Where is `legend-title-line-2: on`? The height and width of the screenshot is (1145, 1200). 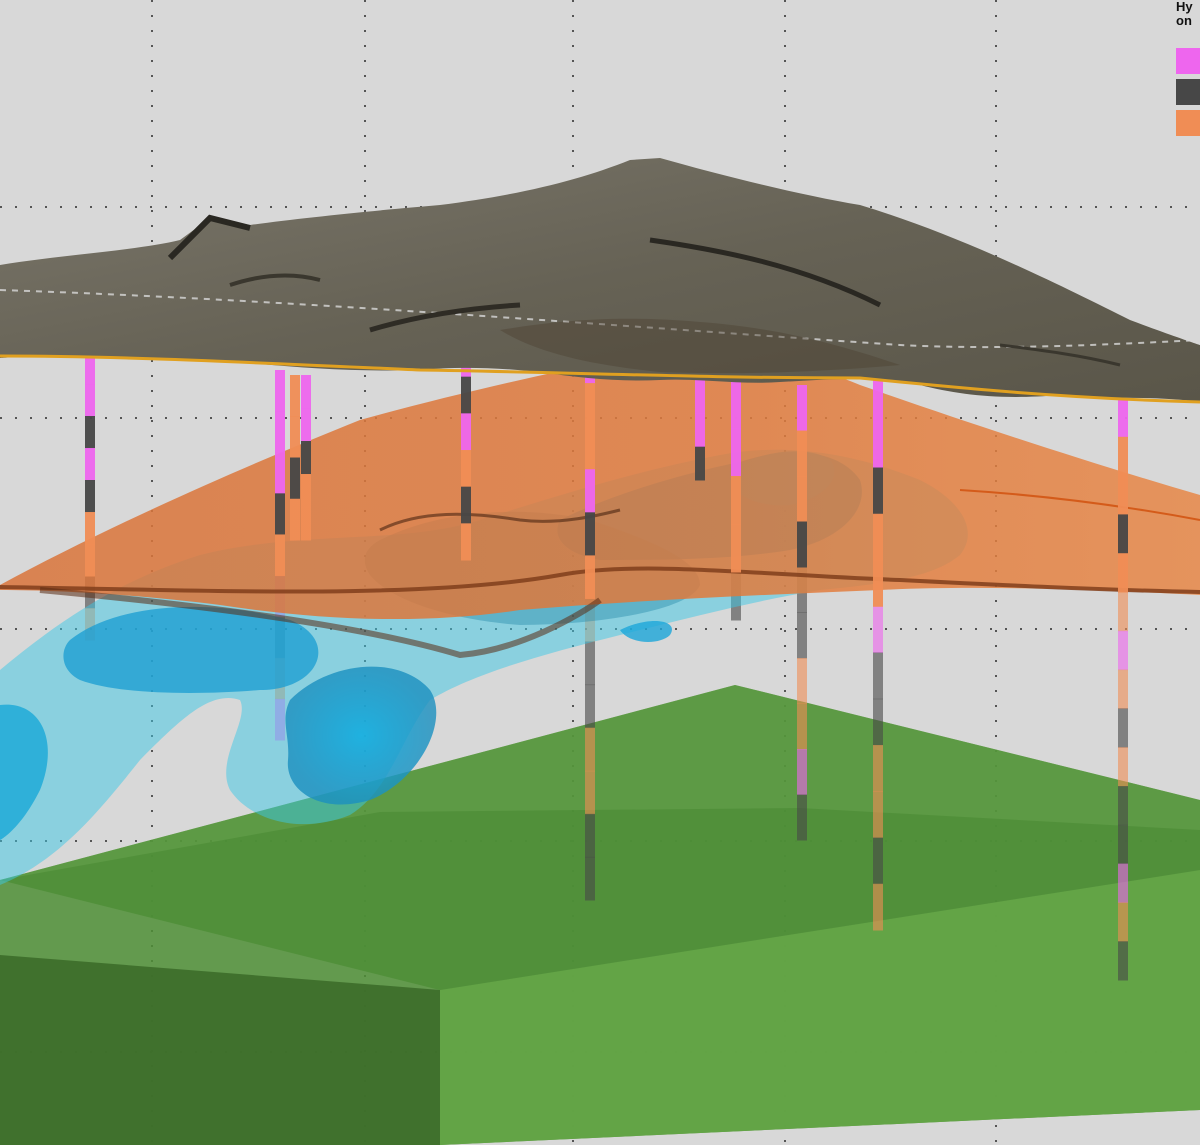 legend-title-line-2: on is located at coordinates (1184, 20).